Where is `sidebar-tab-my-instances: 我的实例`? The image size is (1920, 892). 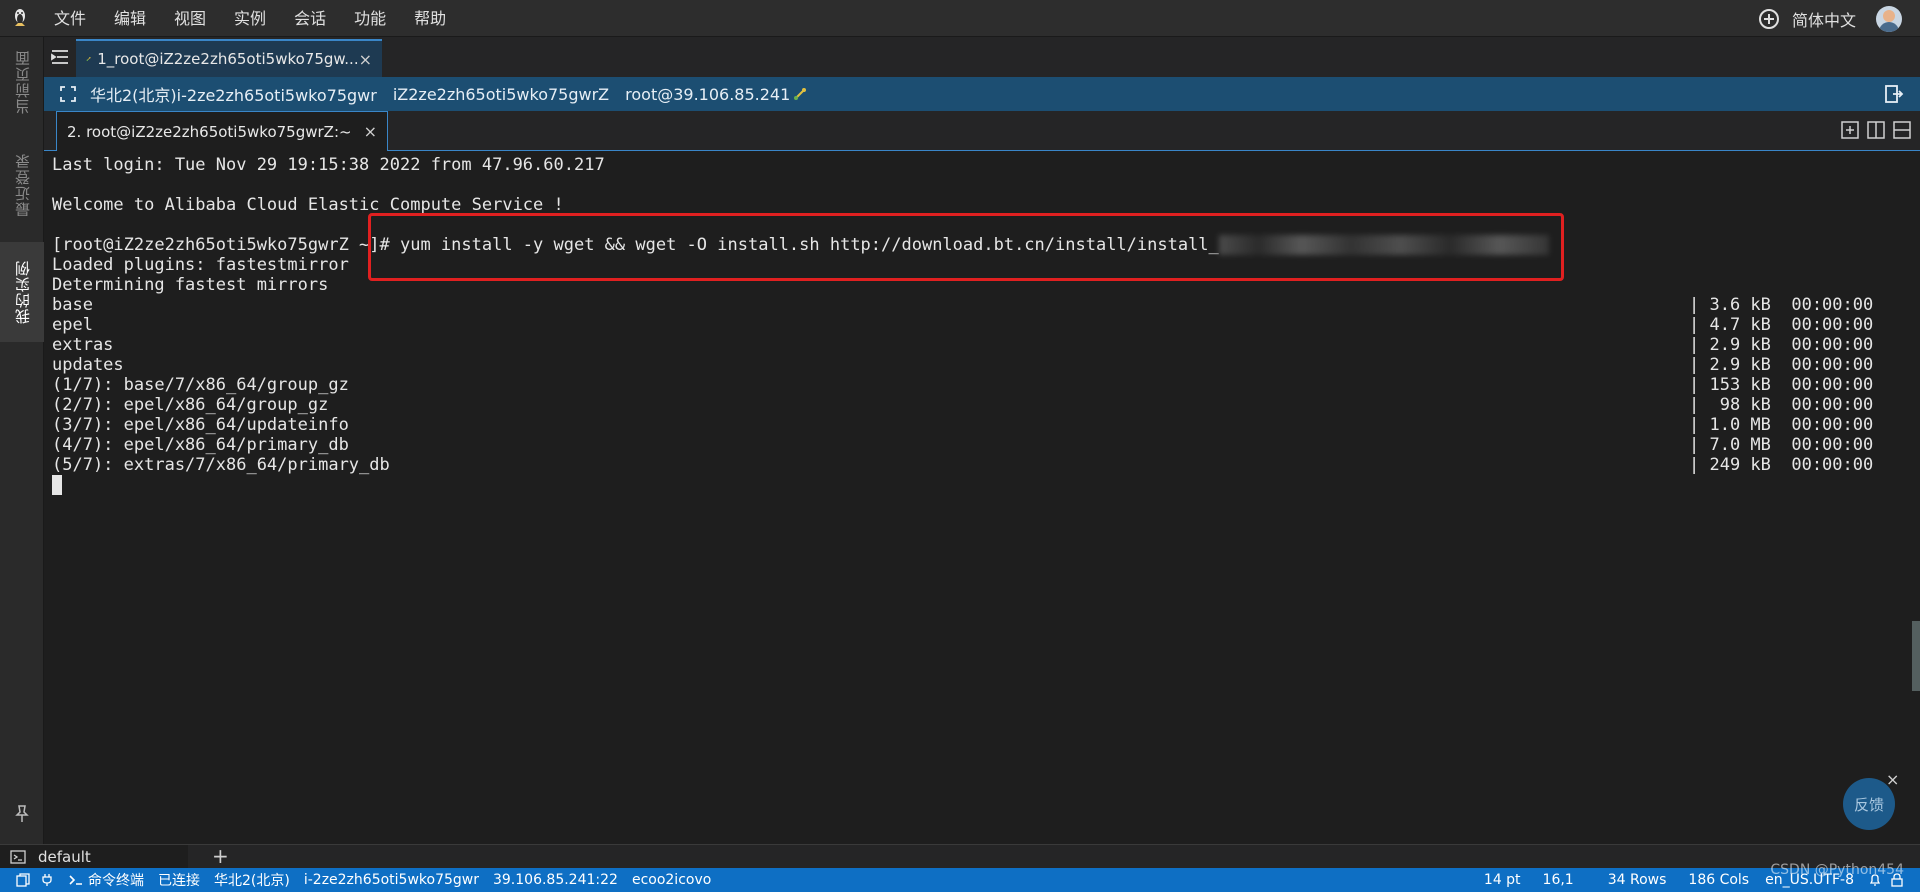 sidebar-tab-my-instances: 我的实例 is located at coordinates (22, 292).